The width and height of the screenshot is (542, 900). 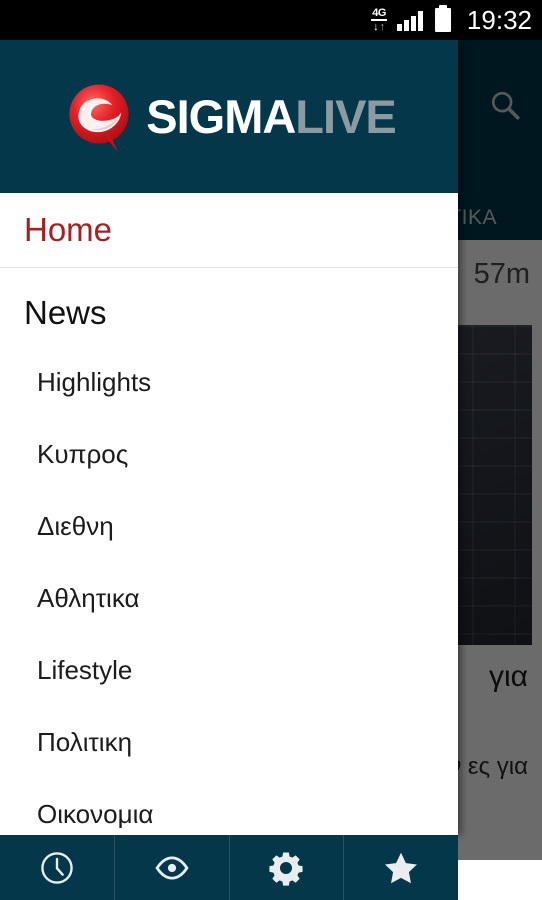 I want to click on network-4g-indicator: 4G ↓ ↑, so click(x=379, y=20).